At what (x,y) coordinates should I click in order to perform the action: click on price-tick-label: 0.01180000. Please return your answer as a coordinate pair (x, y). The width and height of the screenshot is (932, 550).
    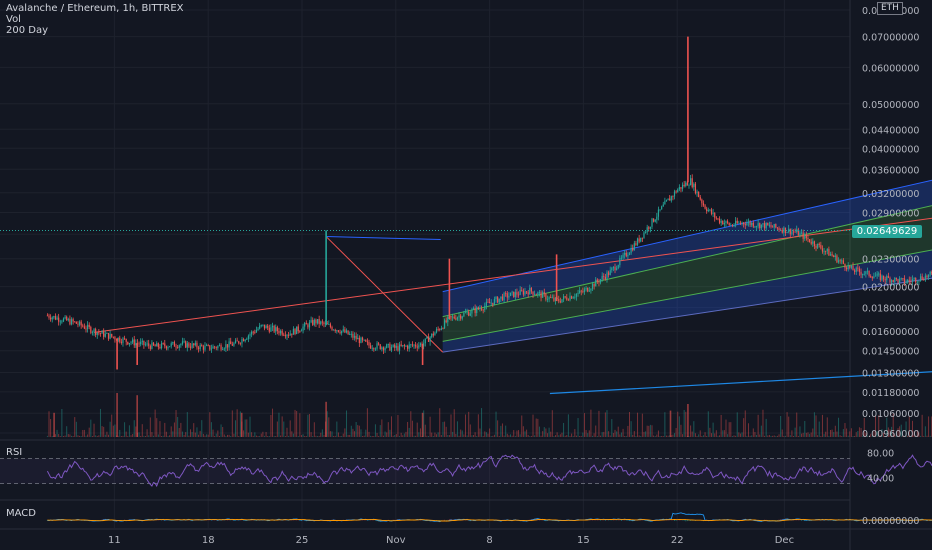
    Looking at the image, I should click on (890, 393).